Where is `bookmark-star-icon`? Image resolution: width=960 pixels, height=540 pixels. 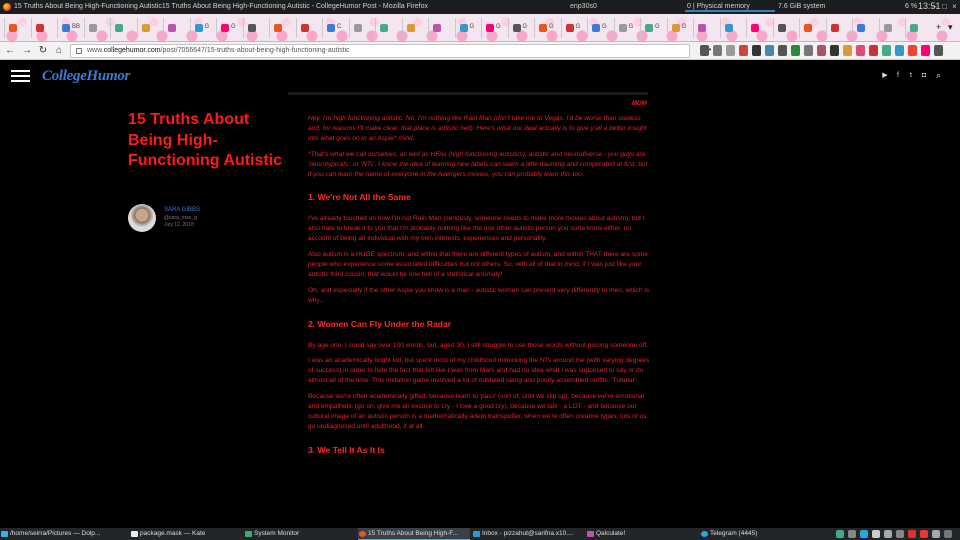 bookmark-star-icon is located at coordinates (704, 50).